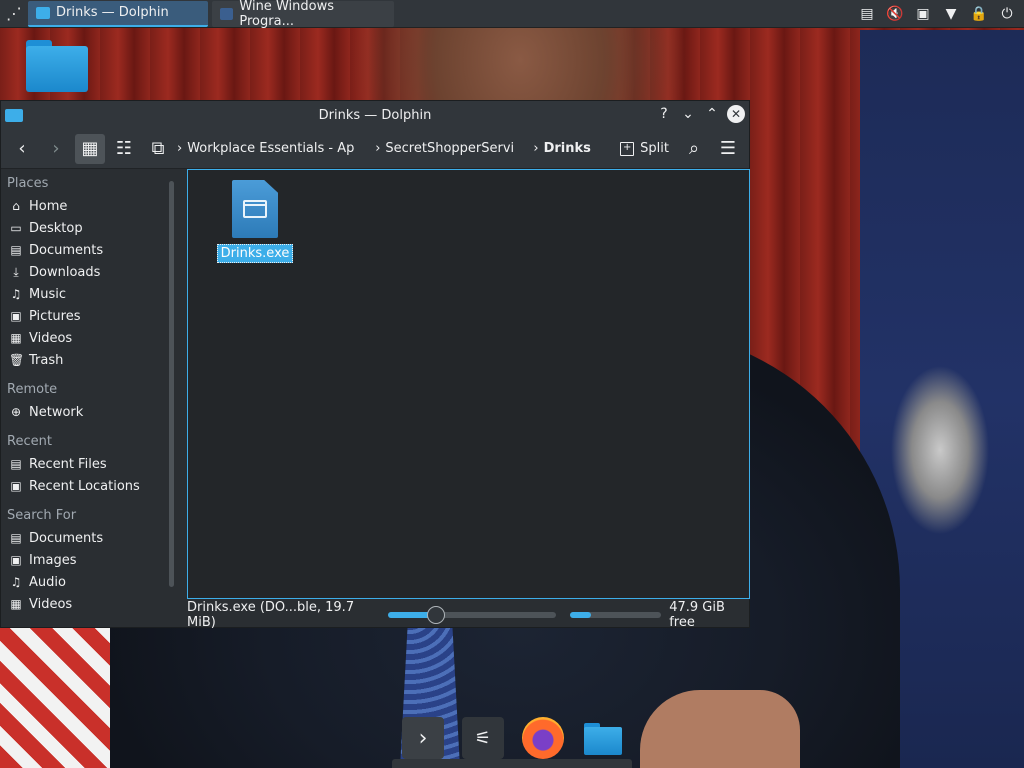 Image resolution: width=1024 pixels, height=768 pixels. Describe the element at coordinates (43, 12) in the screenshot. I see `dolphin-icon` at that location.